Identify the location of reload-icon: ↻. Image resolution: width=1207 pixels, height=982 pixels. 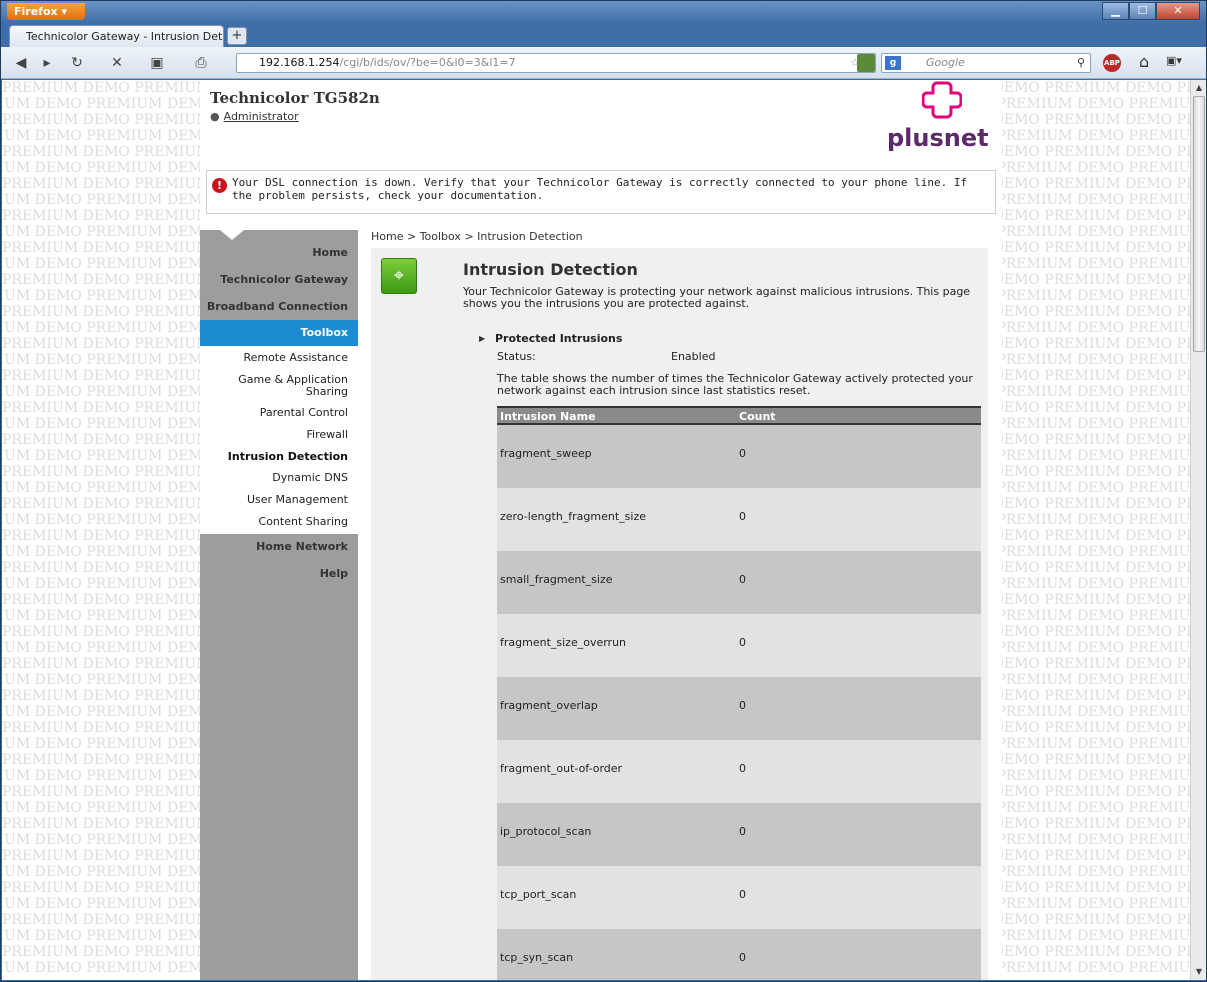
(77, 63).